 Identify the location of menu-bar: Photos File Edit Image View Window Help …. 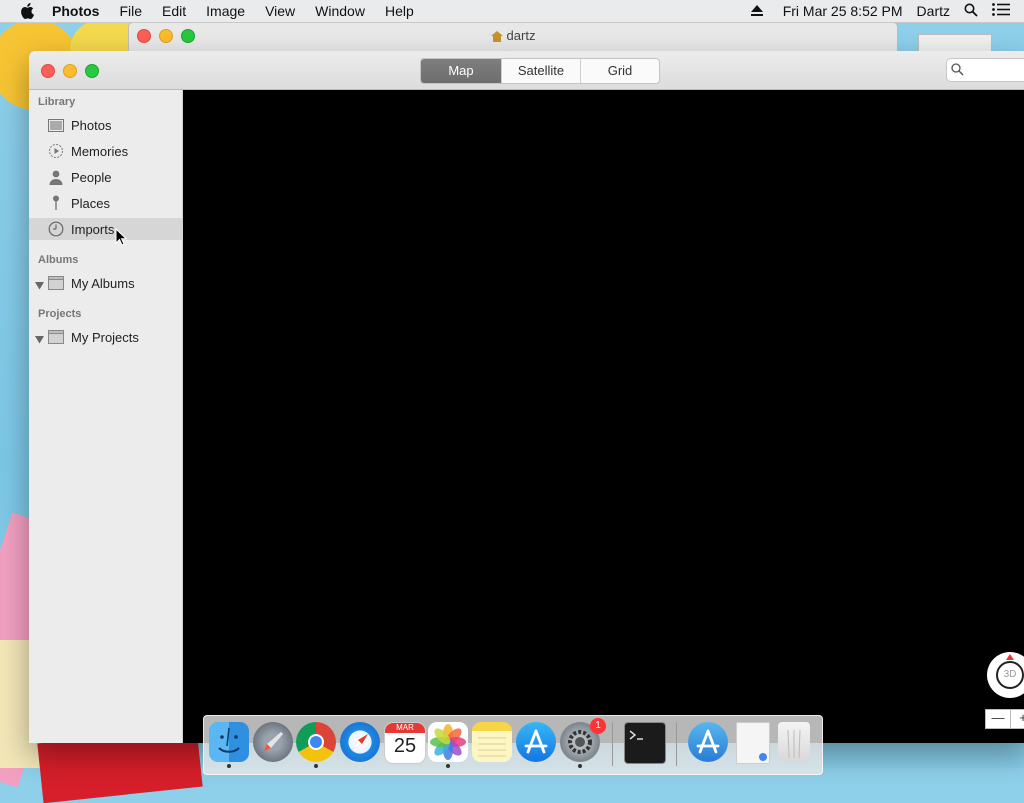
(512, 11).